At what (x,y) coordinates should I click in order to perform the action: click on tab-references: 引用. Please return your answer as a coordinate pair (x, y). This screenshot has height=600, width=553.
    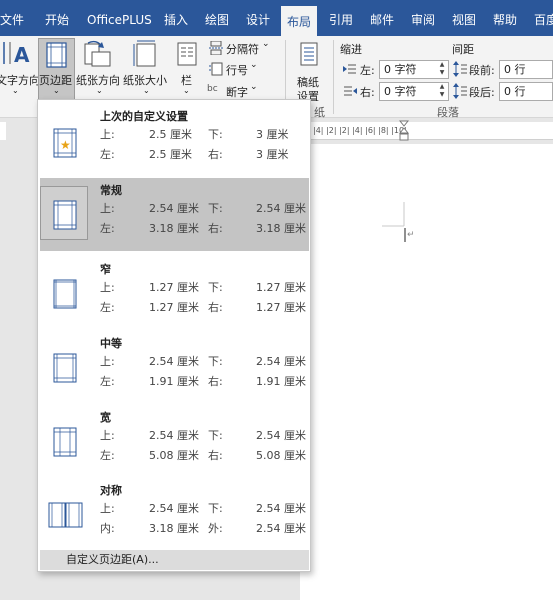
    Looking at the image, I should click on (341, 18).